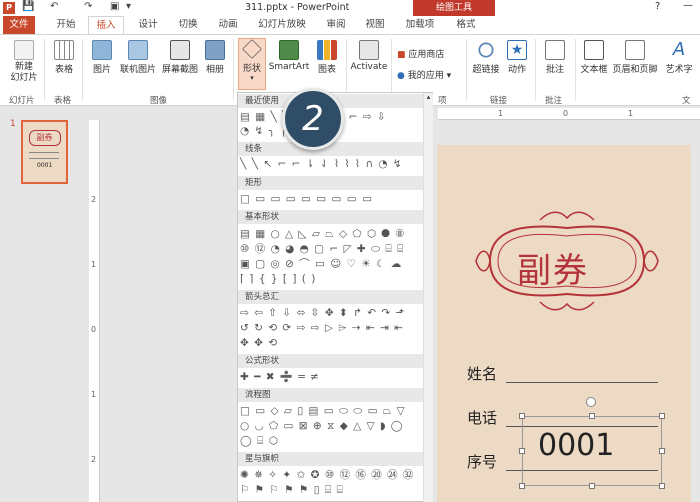 The height and width of the screenshot is (502, 700). I want to click on shape-row: ╲ ╲ ↖ ⌐ ⌐ ⇂ ⇃ ⌇ ⌇ ⌇ ∩ ◔ ↯, so click(321, 164).